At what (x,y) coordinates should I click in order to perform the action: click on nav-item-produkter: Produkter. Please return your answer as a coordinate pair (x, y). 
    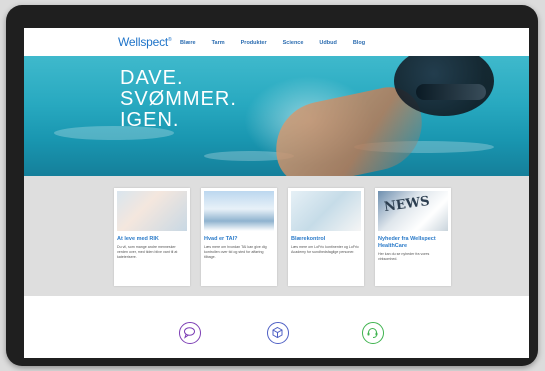
    Looking at the image, I should click on (254, 43).